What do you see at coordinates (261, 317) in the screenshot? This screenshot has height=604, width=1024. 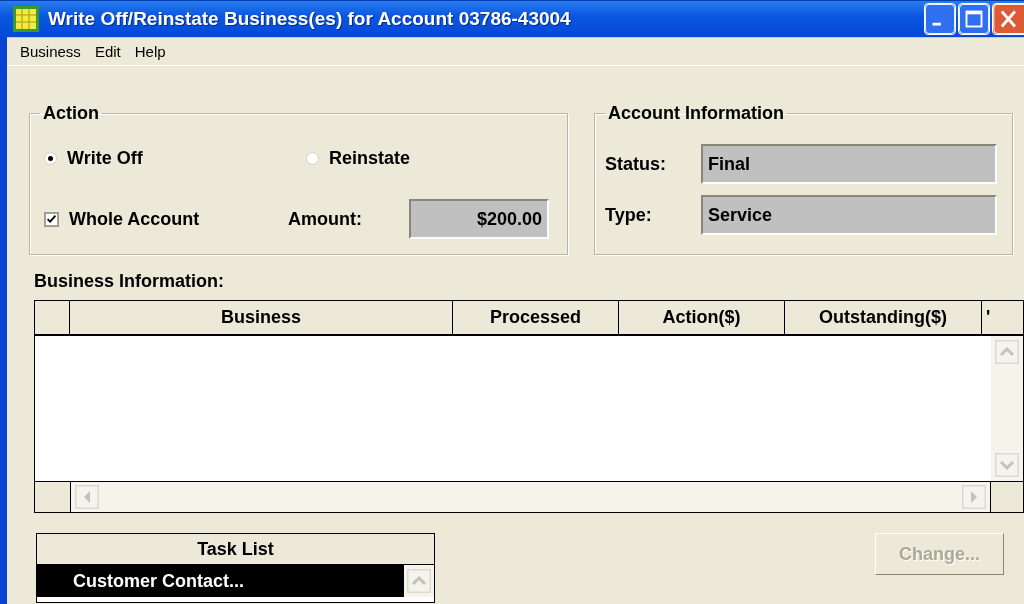 I see `column-header: Business` at bounding box center [261, 317].